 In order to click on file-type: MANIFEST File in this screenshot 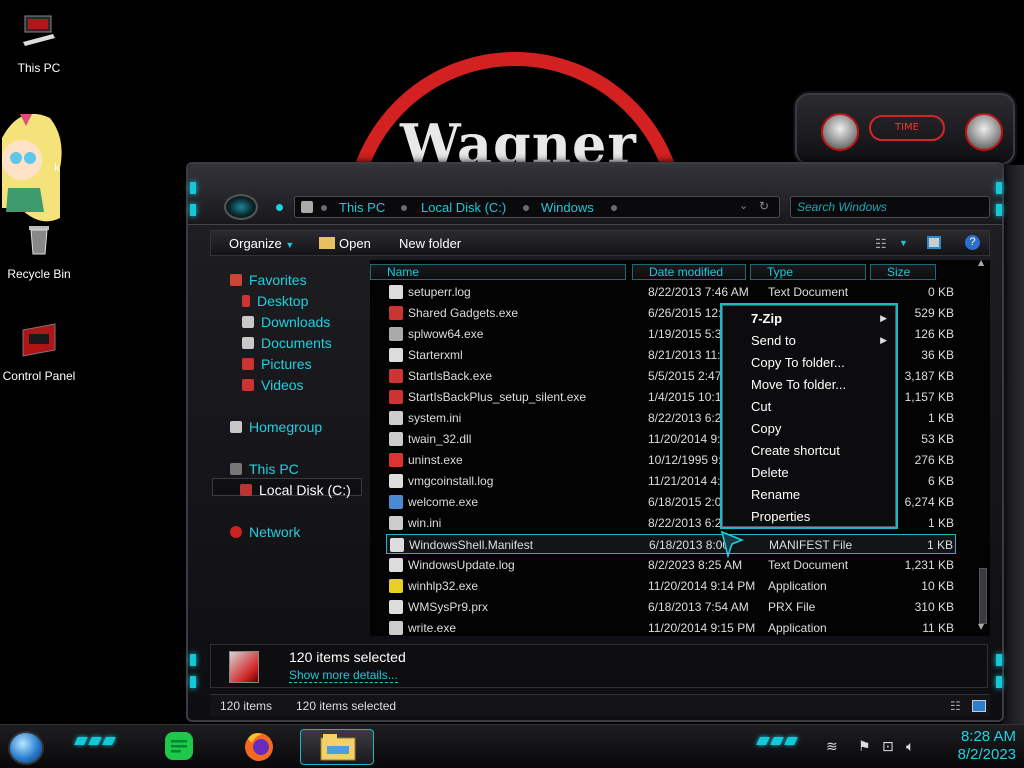, I will do `click(811, 545)`.